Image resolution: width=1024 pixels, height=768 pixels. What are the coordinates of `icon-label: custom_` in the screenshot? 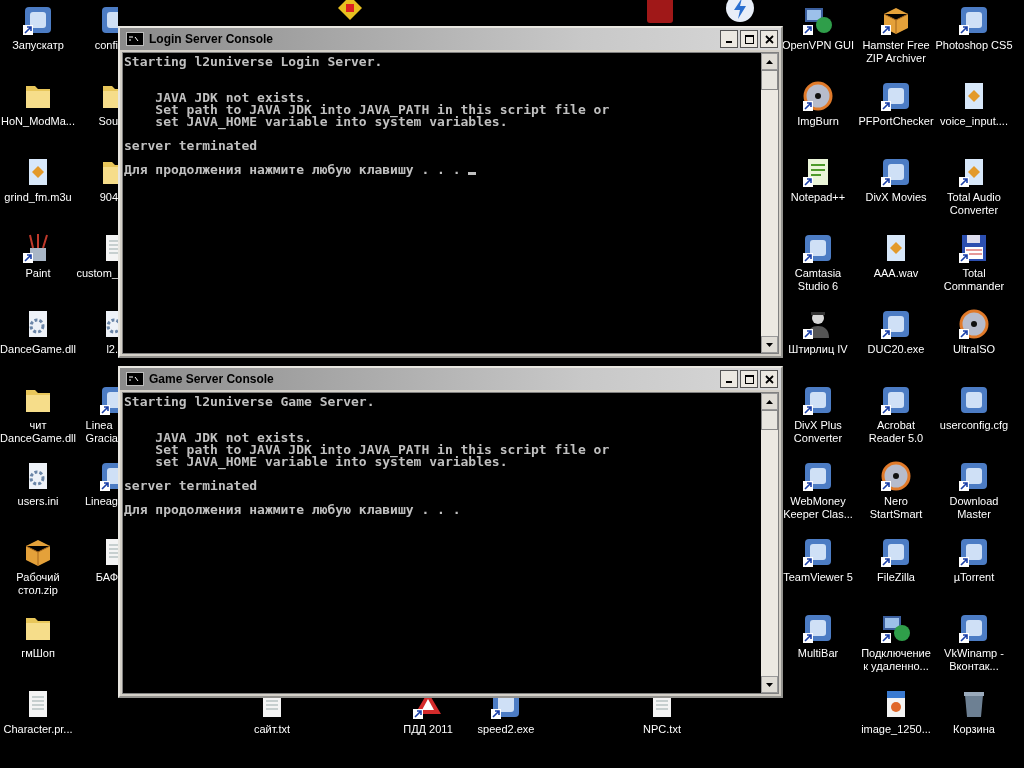 It's located at (97, 273).